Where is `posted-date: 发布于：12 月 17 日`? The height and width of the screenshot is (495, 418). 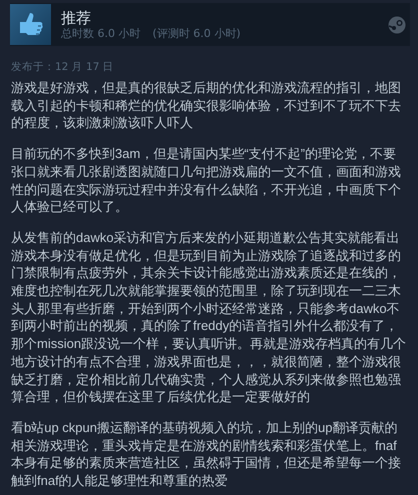
posted-date: 发布于：12 月 17 日 is located at coordinates (63, 67).